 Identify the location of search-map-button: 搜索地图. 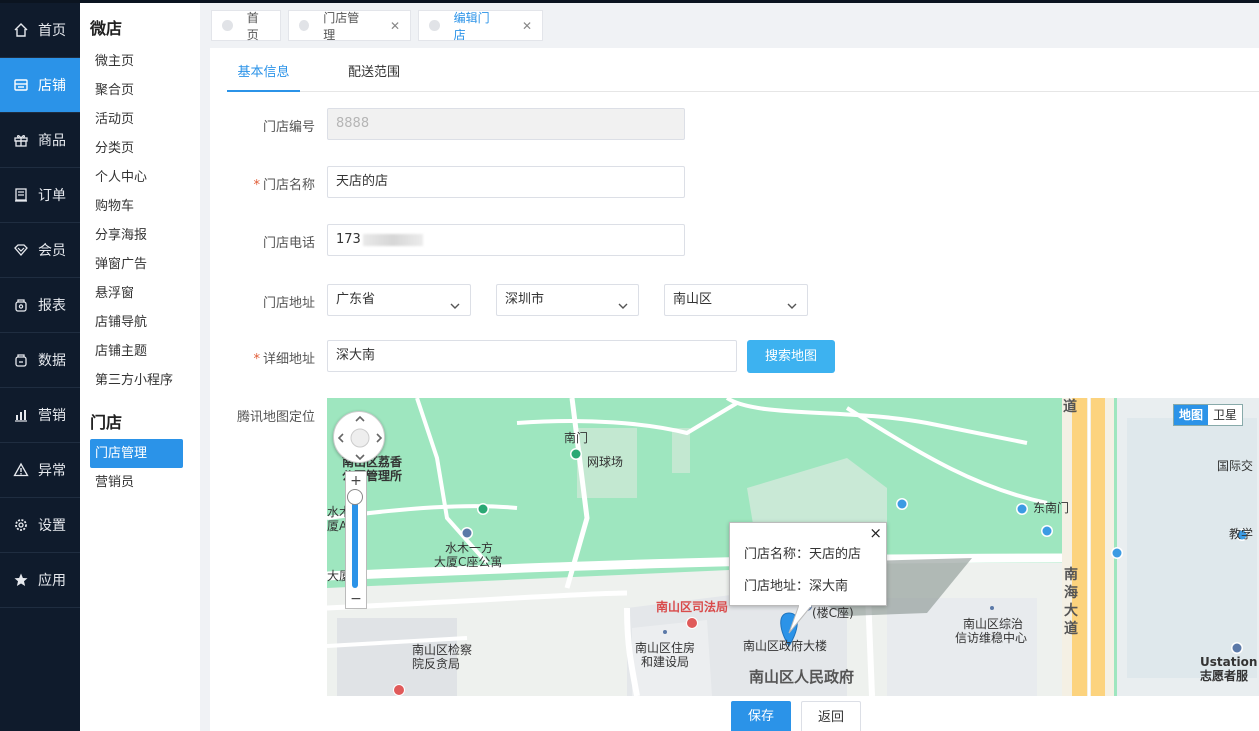
(791, 356).